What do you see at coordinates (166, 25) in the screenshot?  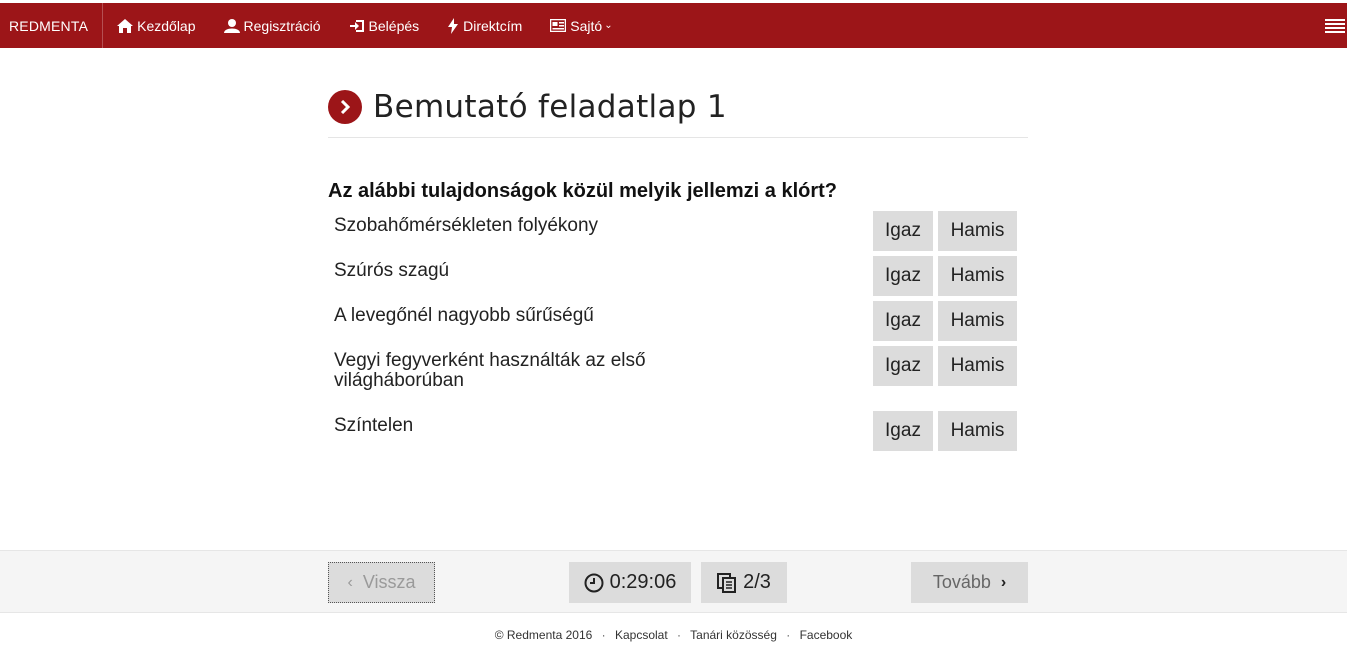 I see `nav-item-label: Kezdőlap` at bounding box center [166, 25].